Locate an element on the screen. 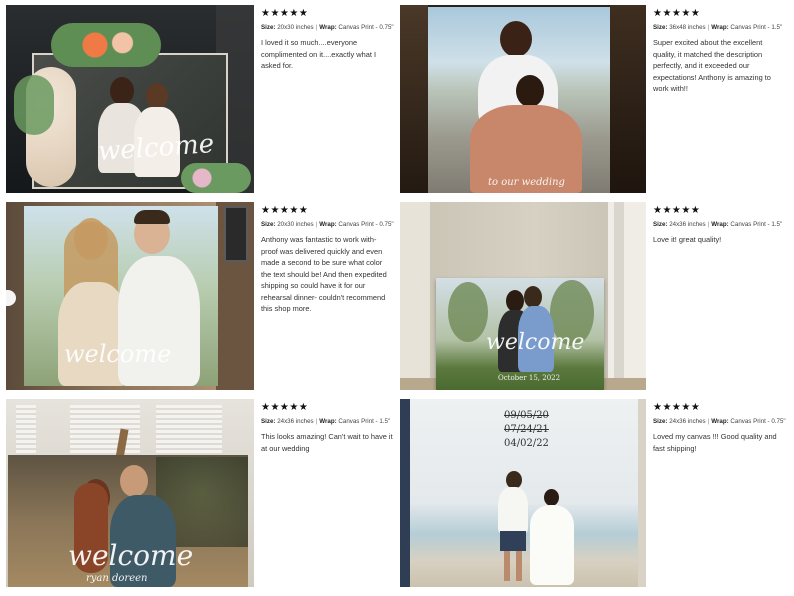 This screenshot has height=596, width=794. struck-date: 07/24/21 is located at coordinates (526, 429).